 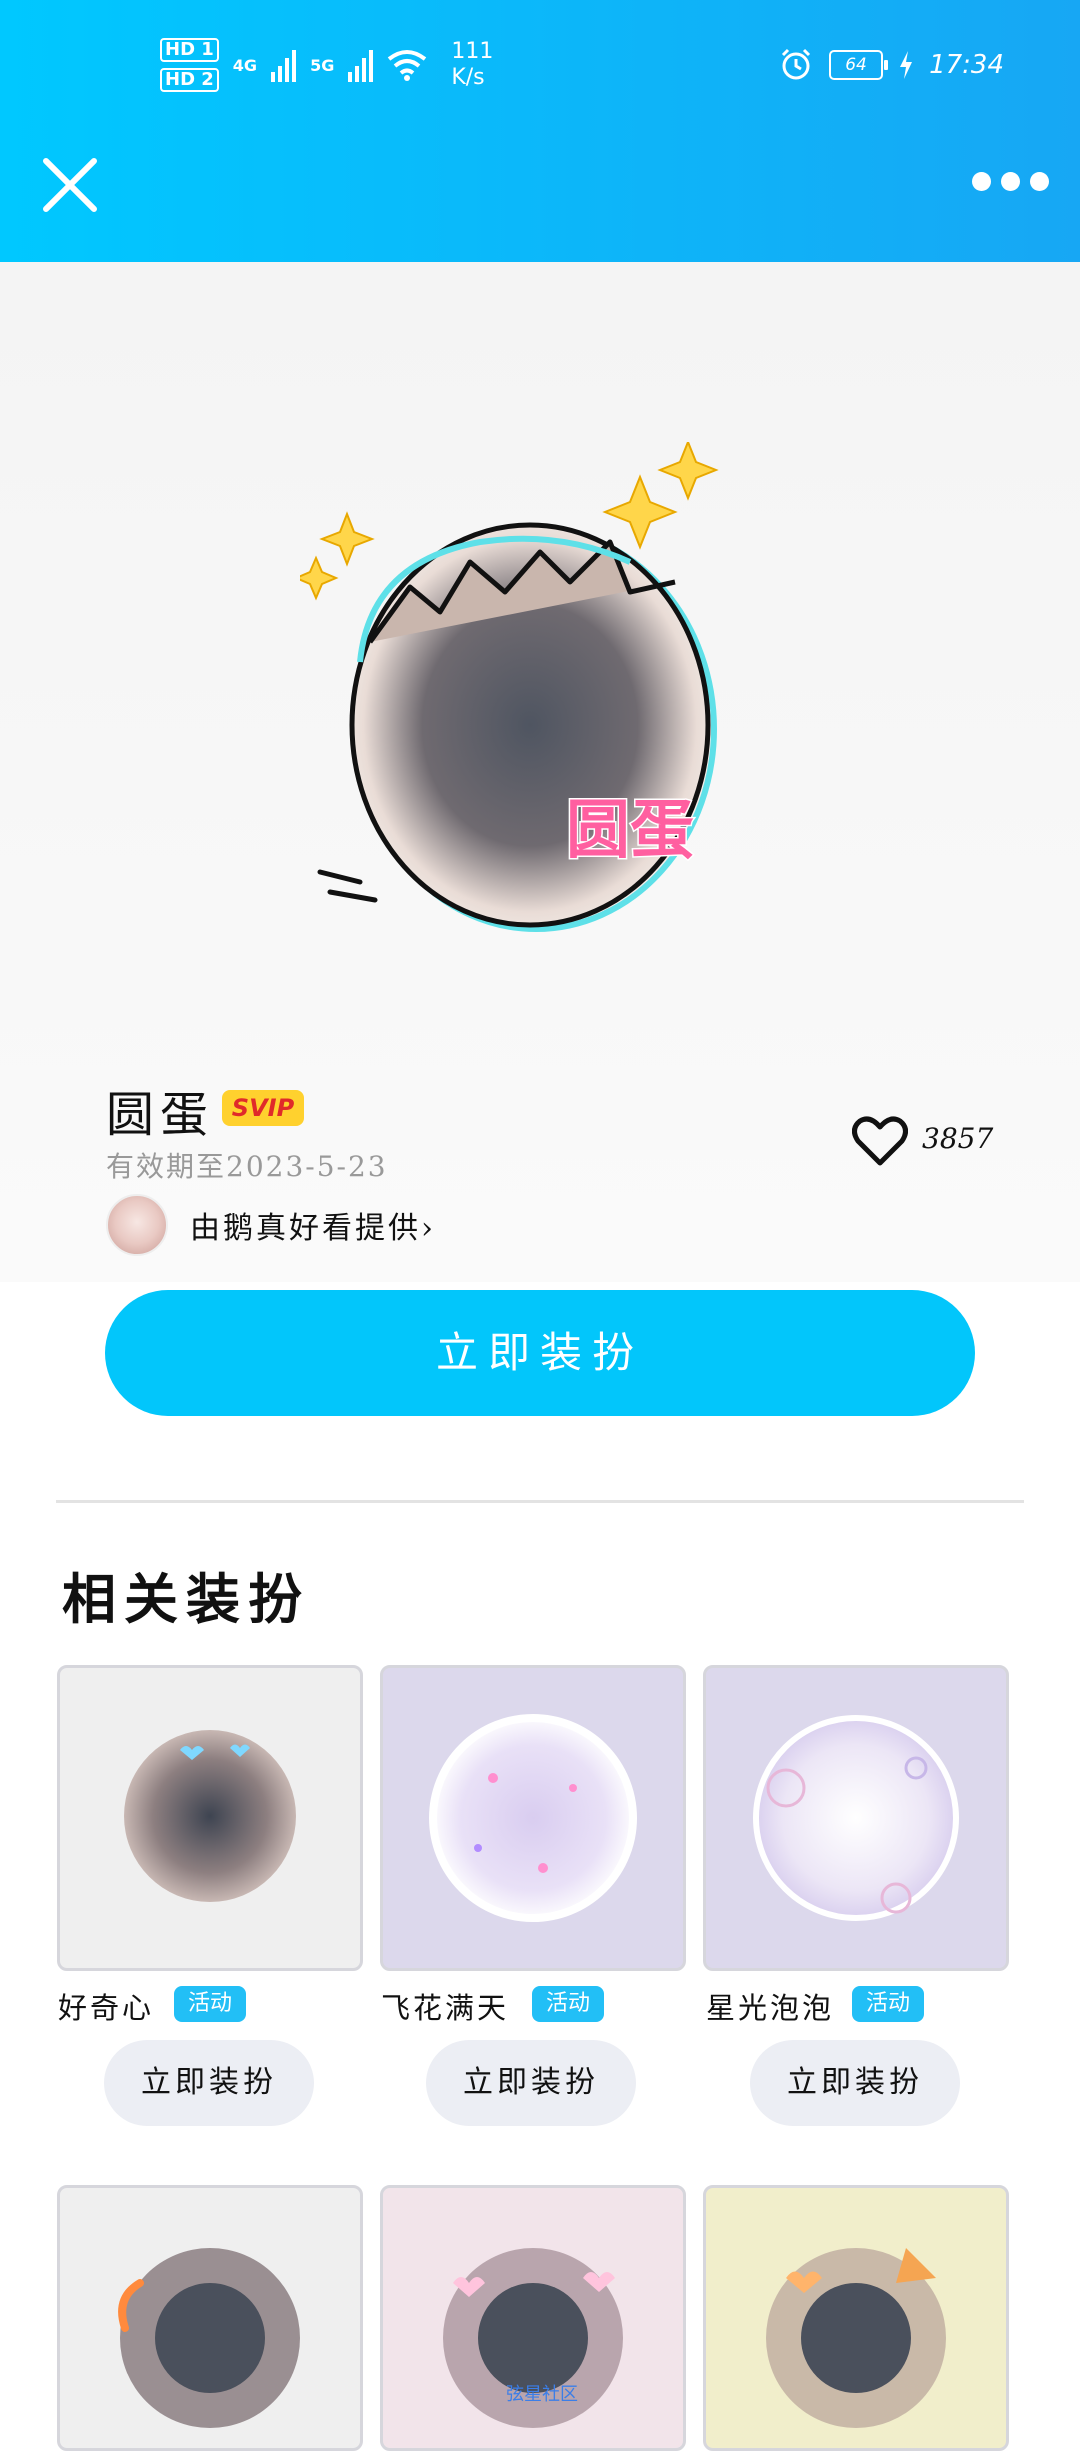 What do you see at coordinates (891, 65) in the screenshot?
I see `status-right: 64 17:34` at bounding box center [891, 65].